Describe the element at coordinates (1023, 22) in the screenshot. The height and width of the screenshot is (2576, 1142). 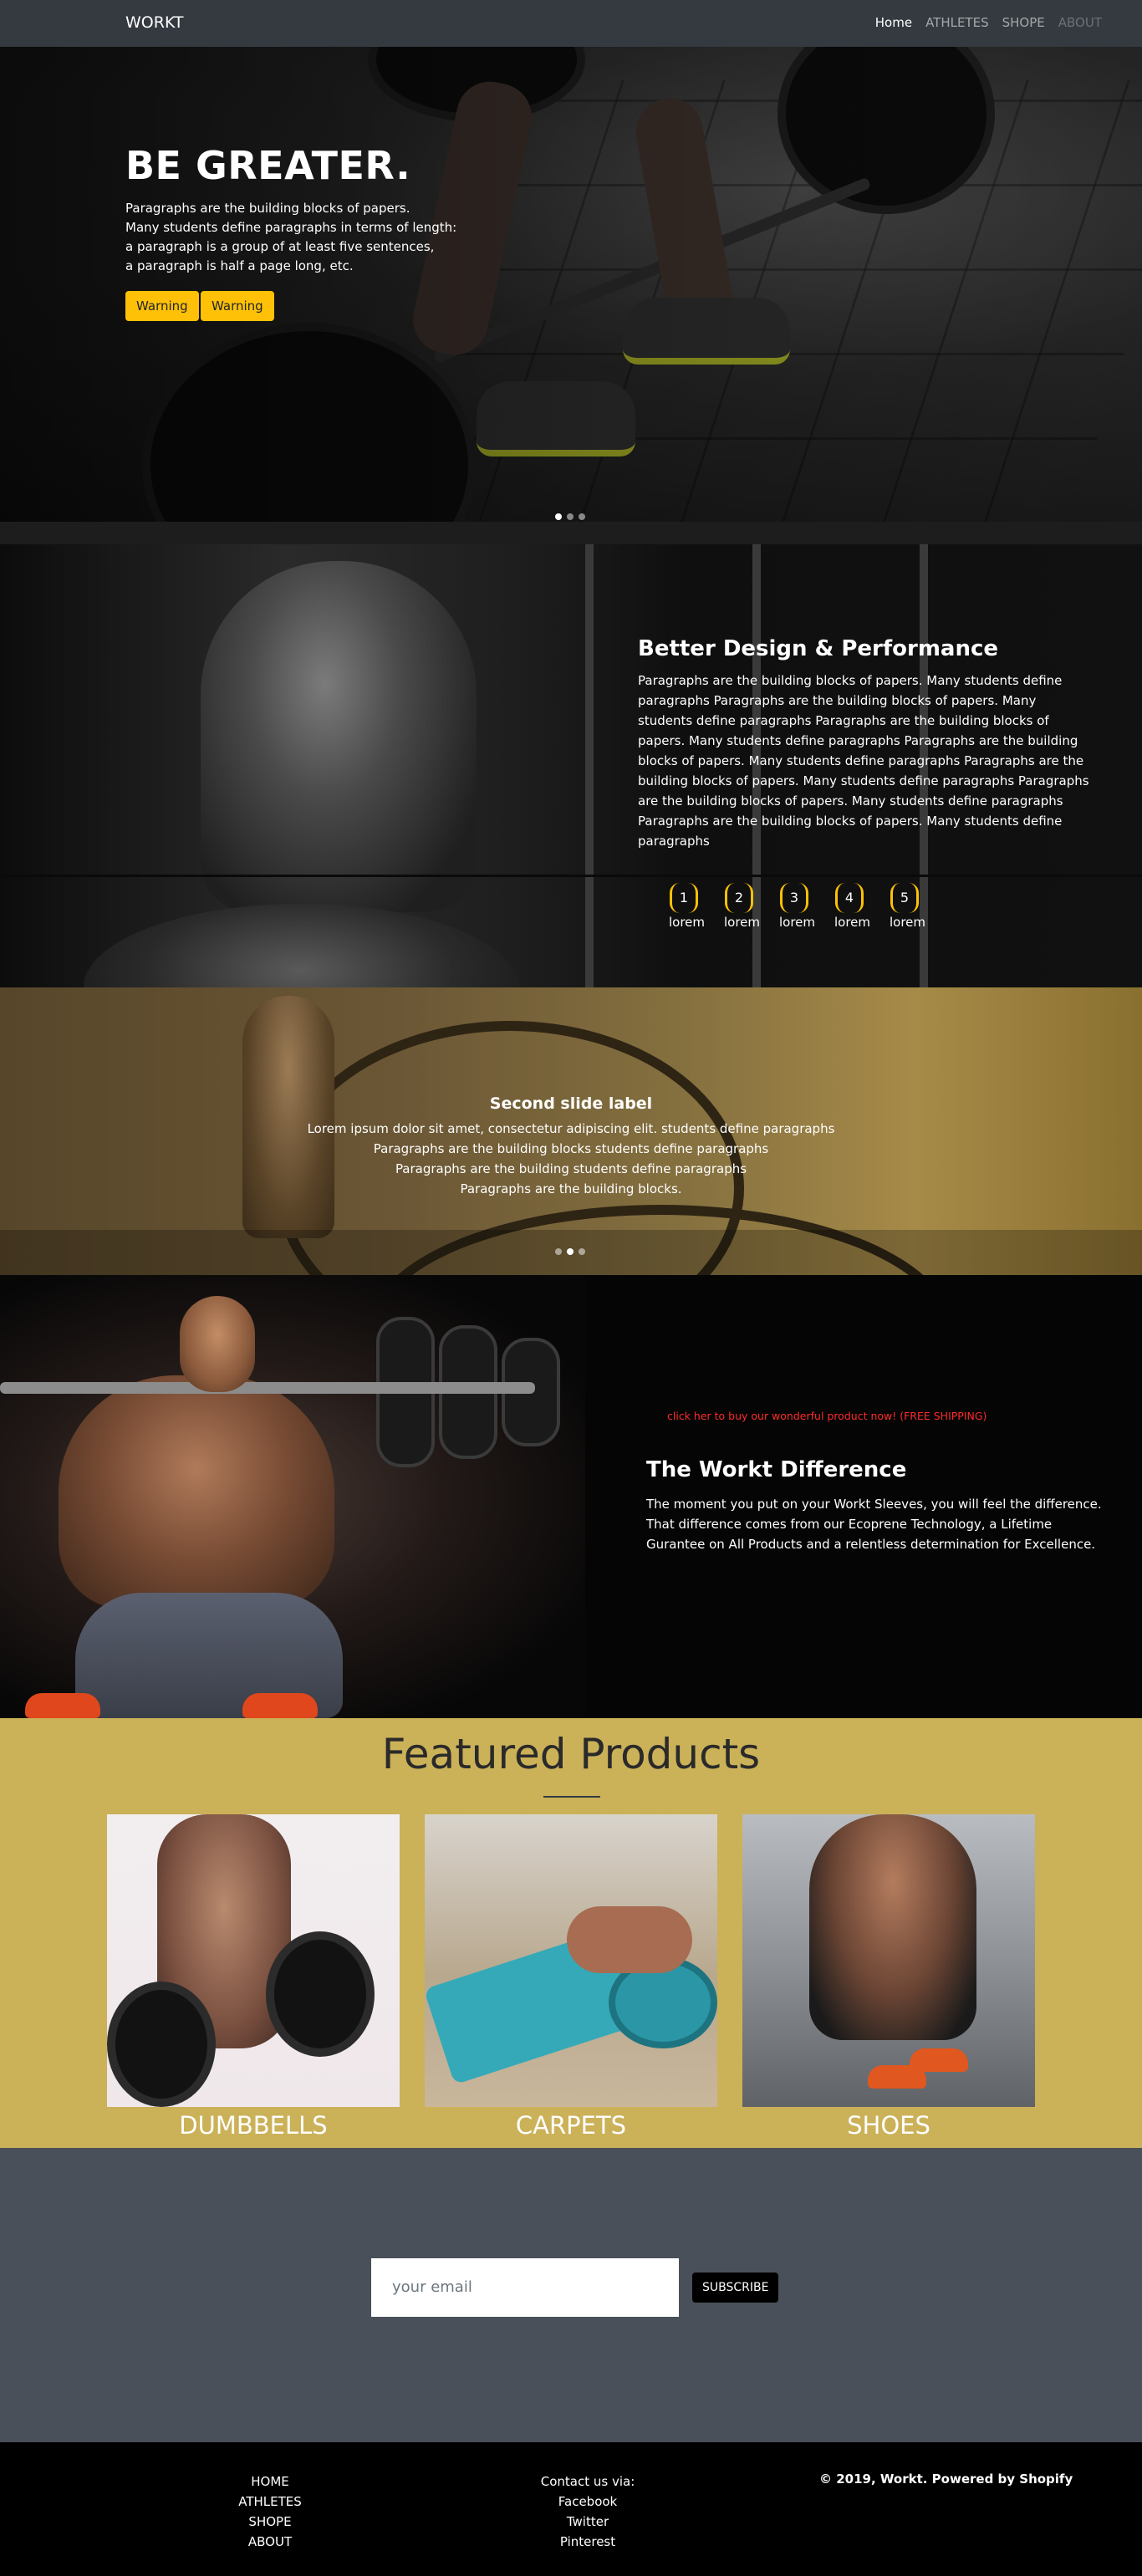
I see `nav-link-shope: SHOPE` at that location.